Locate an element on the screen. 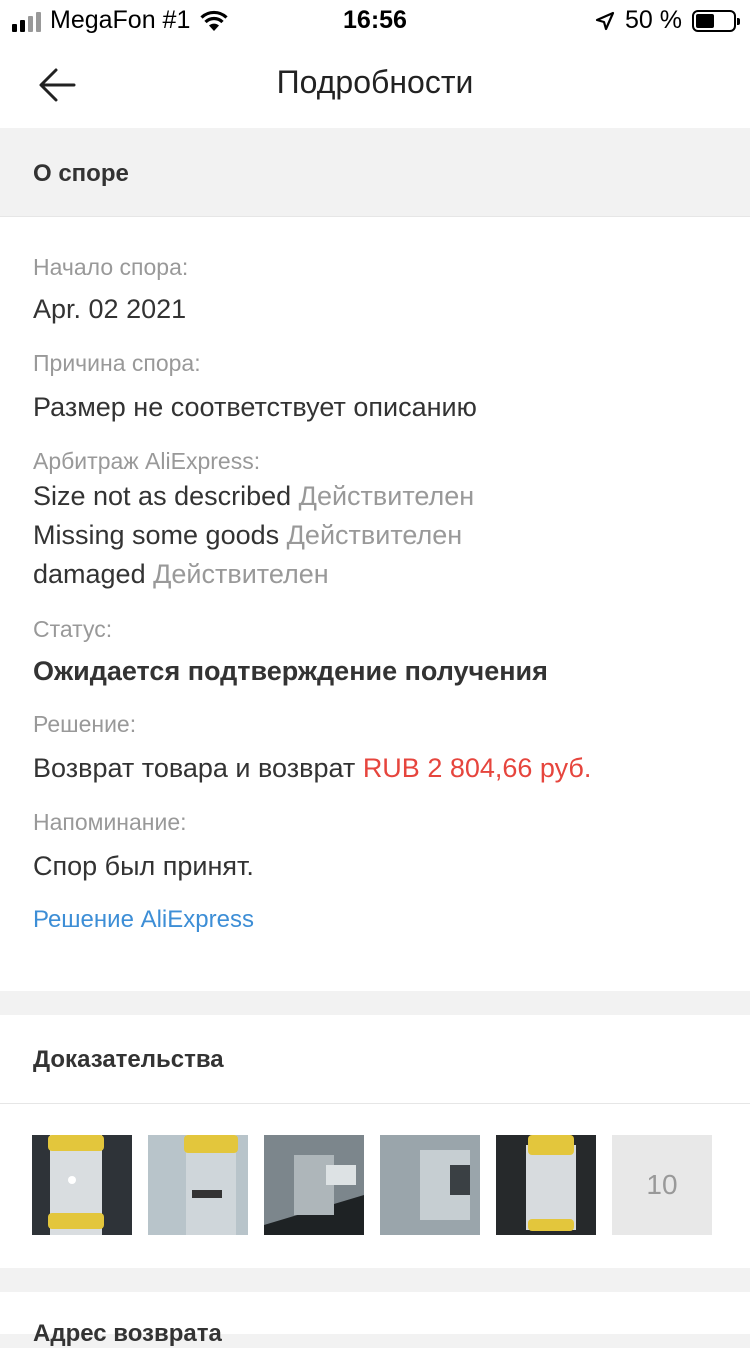 The height and width of the screenshot is (1348, 750). status-bar: MegaFon #1 16:56 50 % is located at coordinates (375, 21).